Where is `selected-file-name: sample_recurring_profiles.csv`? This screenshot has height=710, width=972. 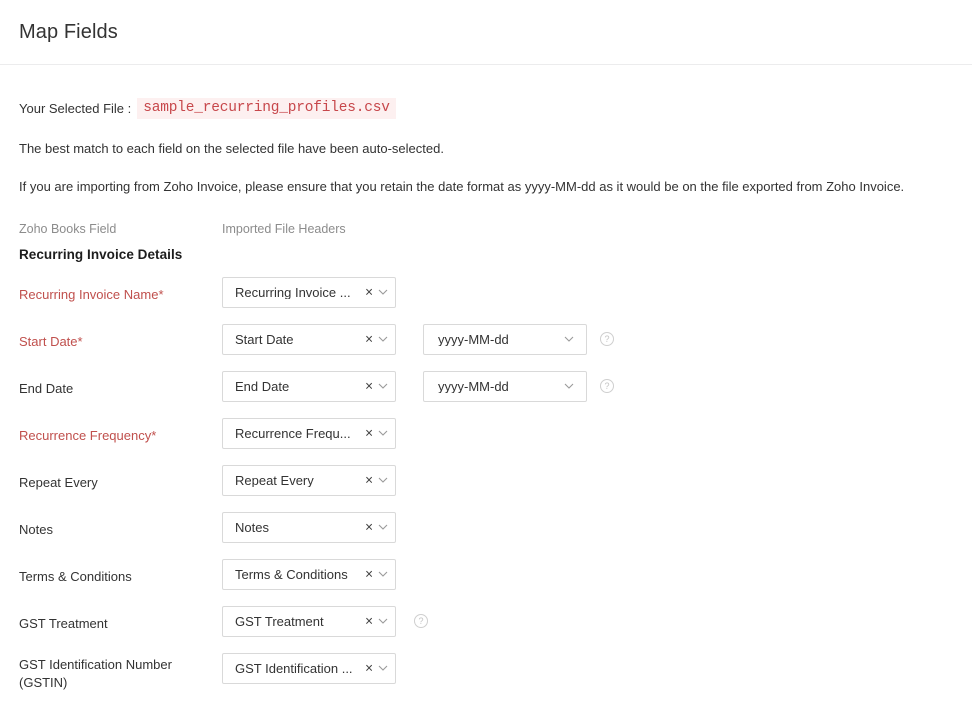 selected-file-name: sample_recurring_profiles.csv is located at coordinates (266, 108).